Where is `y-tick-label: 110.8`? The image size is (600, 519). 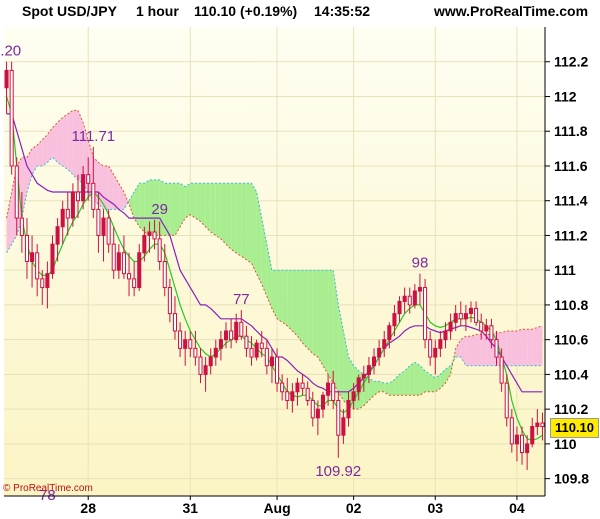 y-tick-label: 110.8 is located at coordinates (571, 305).